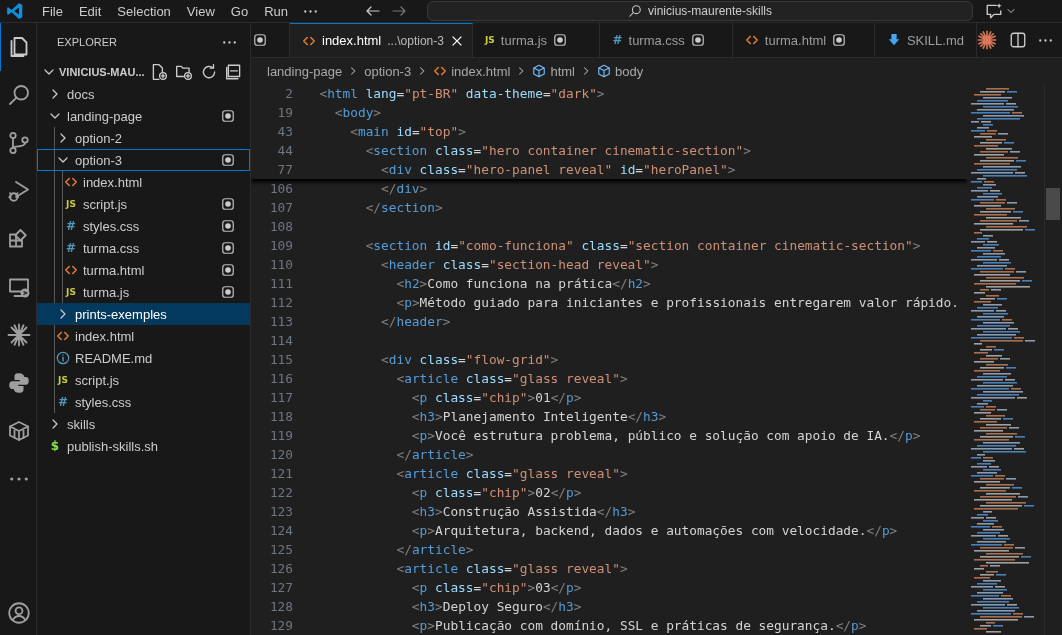 This screenshot has width=1062, height=635. What do you see at coordinates (143, 138) in the screenshot?
I see `tree-item: option-2` at bounding box center [143, 138].